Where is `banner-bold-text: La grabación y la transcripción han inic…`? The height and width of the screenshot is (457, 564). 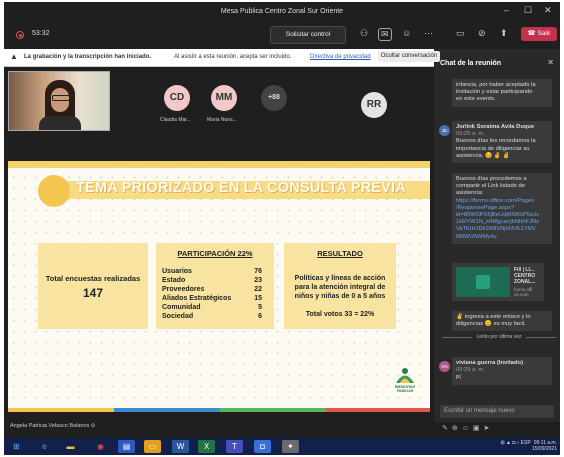
banner-bold-text: La grabación y la transcripción han inic… is located at coordinates (88, 57).